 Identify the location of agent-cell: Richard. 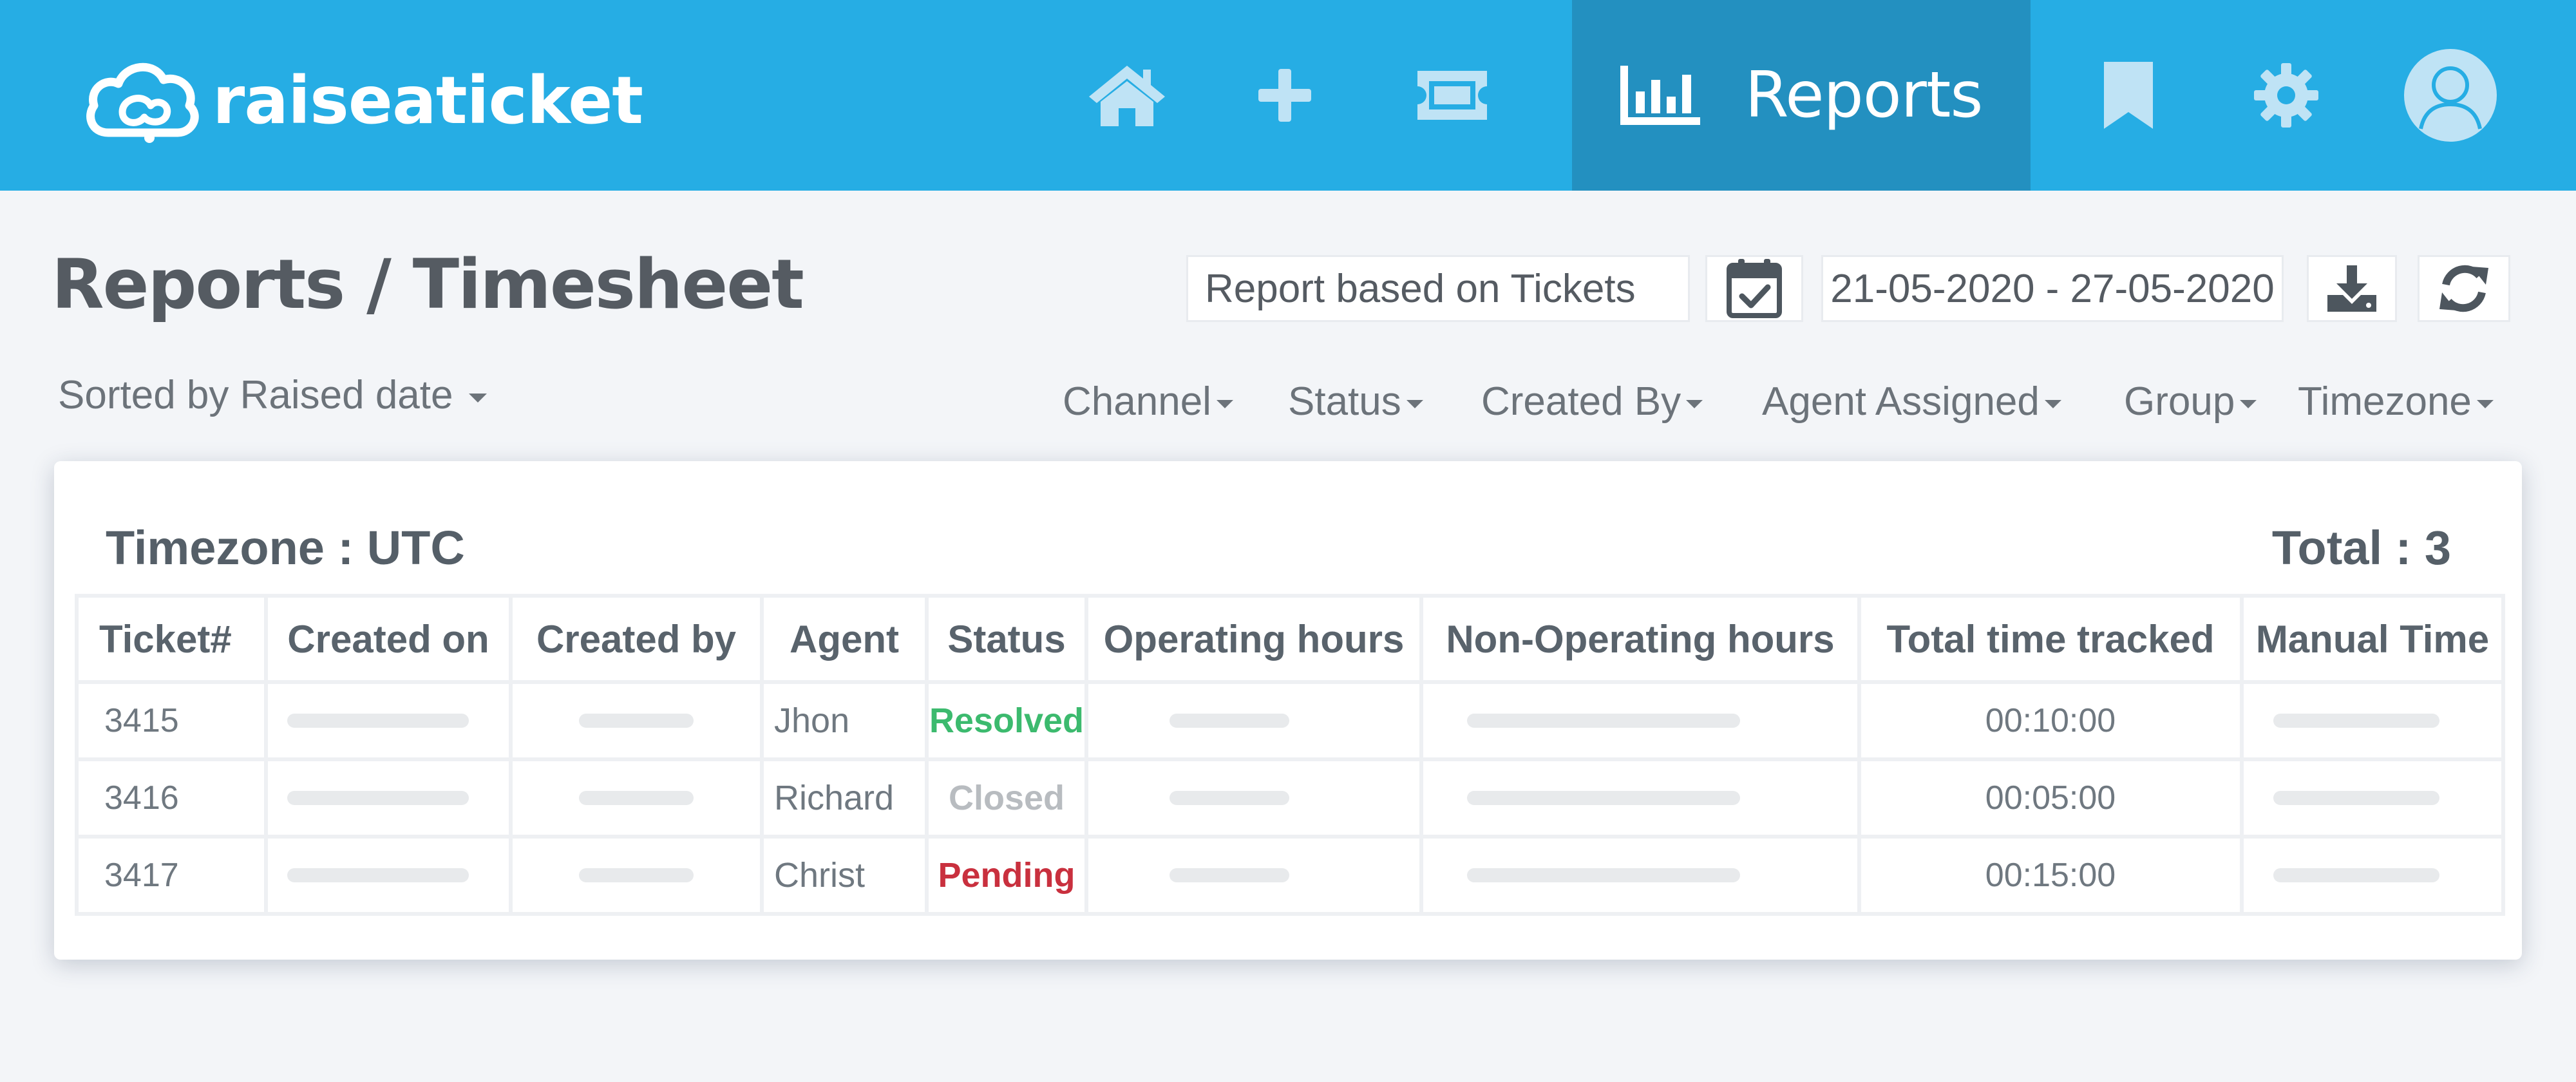
(845, 798).